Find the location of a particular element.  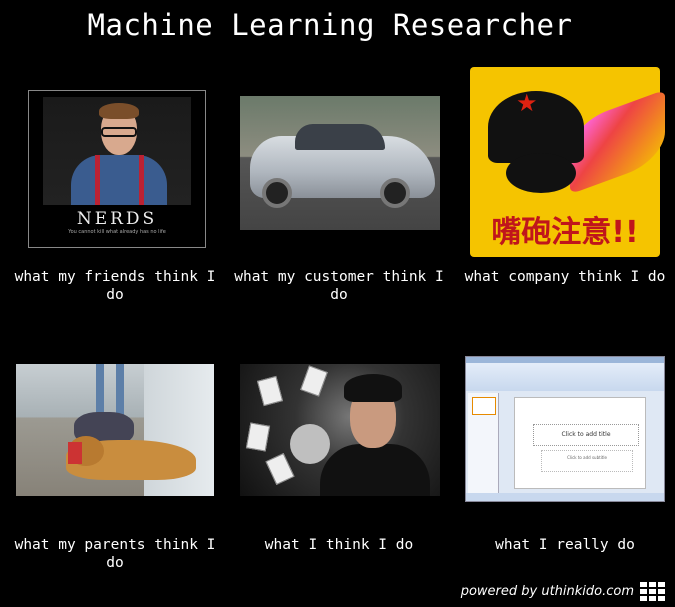

grid-icon is located at coordinates (652, 591).